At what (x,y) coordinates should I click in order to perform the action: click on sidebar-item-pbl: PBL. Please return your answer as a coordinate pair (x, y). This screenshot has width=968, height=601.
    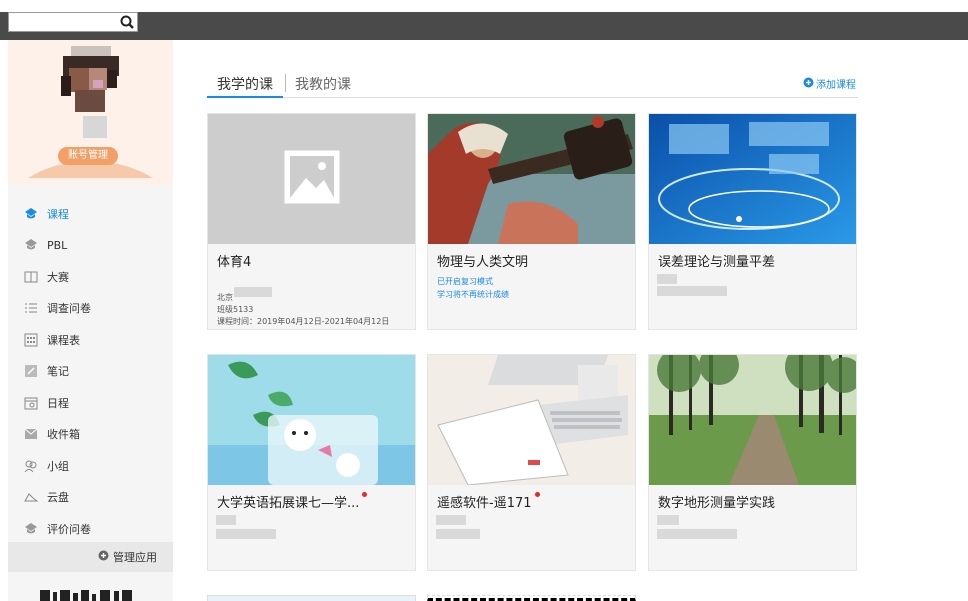
    Looking at the image, I should click on (90, 246).